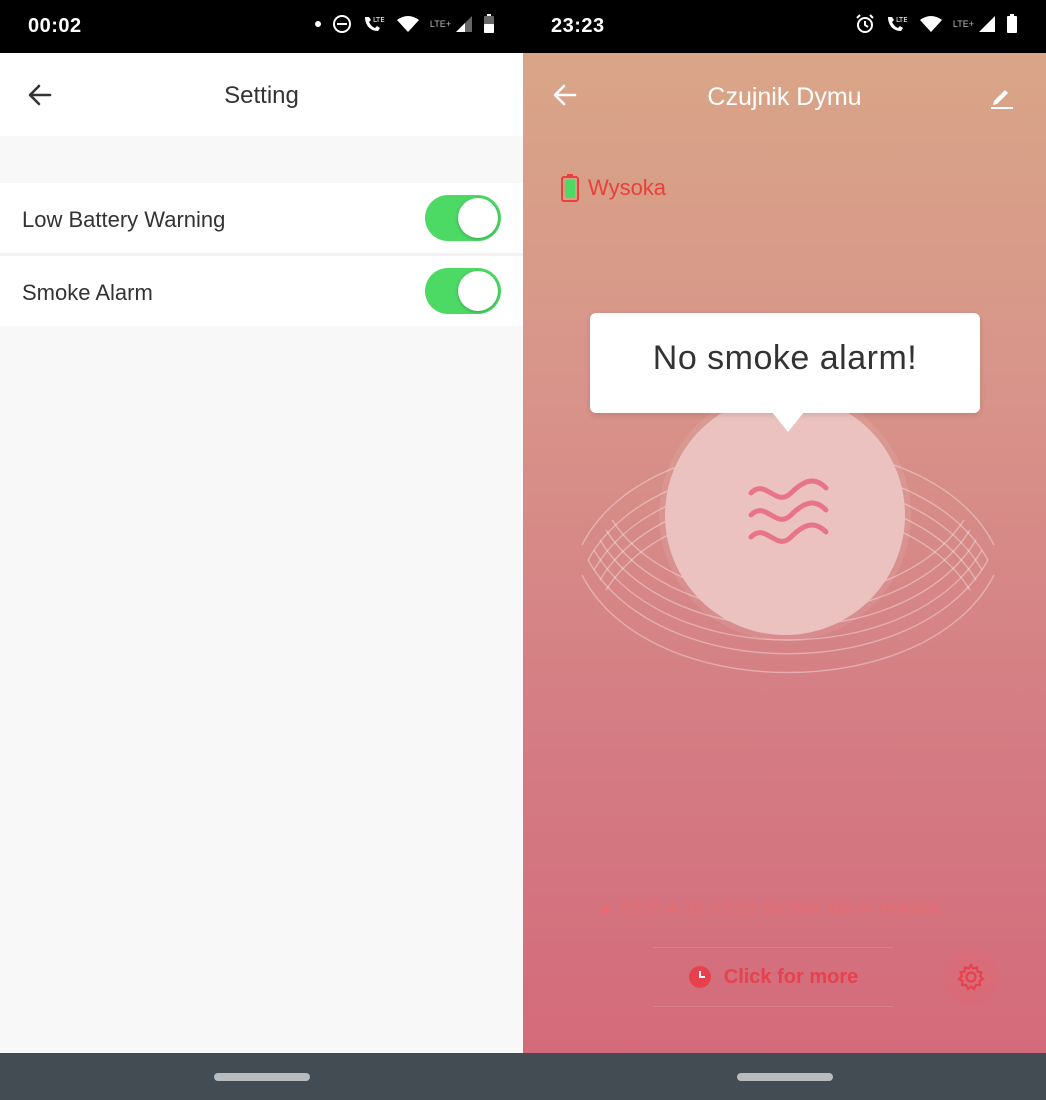 The width and height of the screenshot is (1046, 1100). What do you see at coordinates (578, 26) in the screenshot?
I see `status-time: 23:23` at bounding box center [578, 26].